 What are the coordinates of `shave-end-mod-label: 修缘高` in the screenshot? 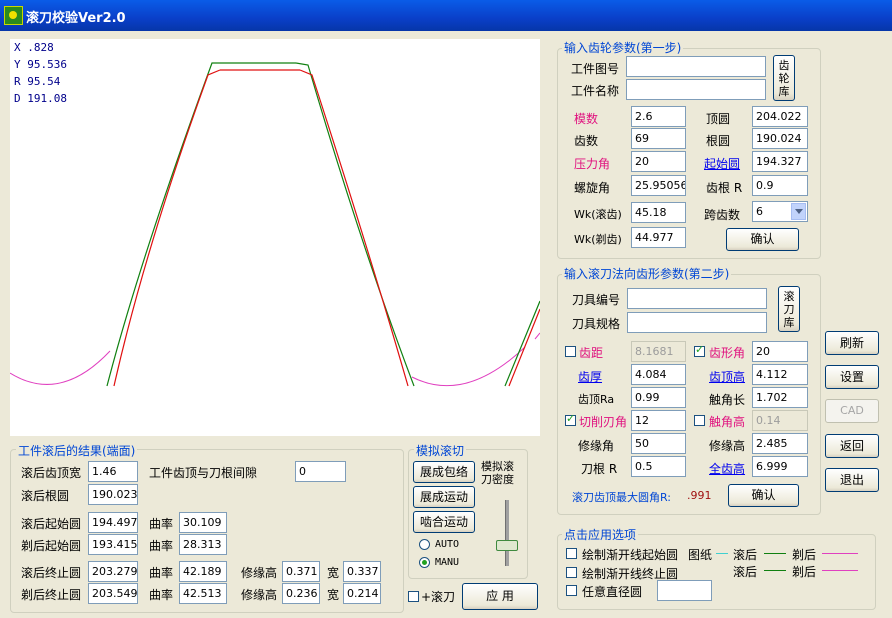 It's located at (259, 595).